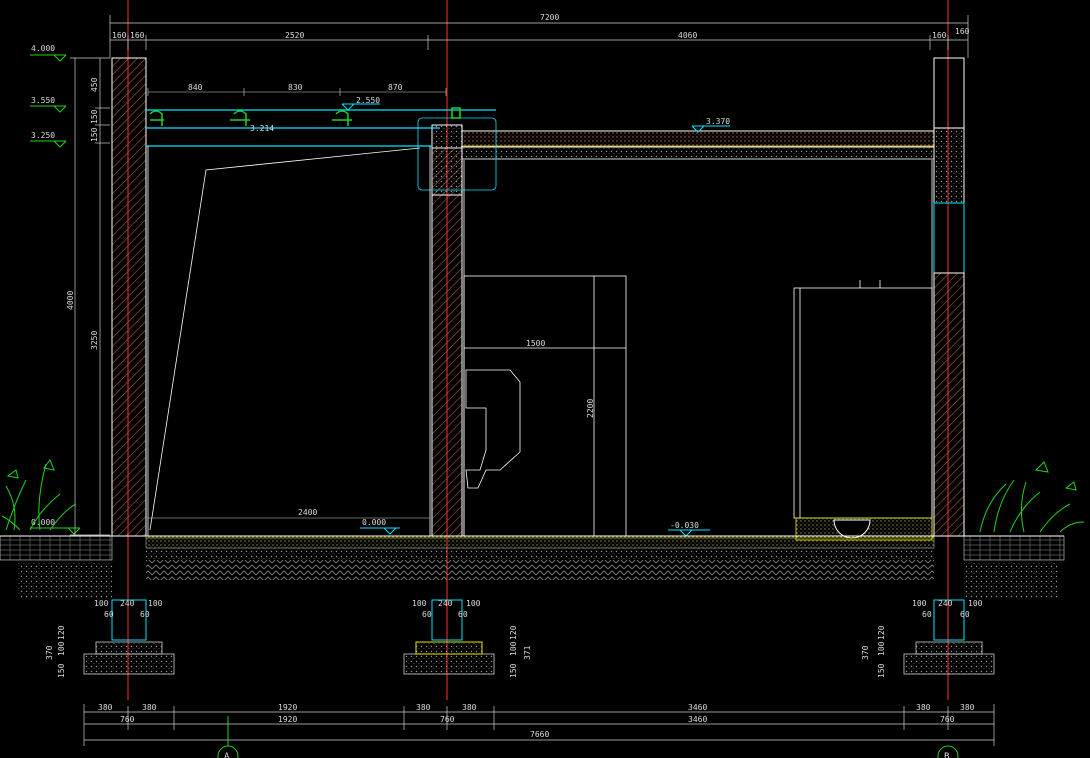 Image resolution: width=1090 pixels, height=758 pixels. I want to click on canopy-spacing-3: 870, so click(395, 87).